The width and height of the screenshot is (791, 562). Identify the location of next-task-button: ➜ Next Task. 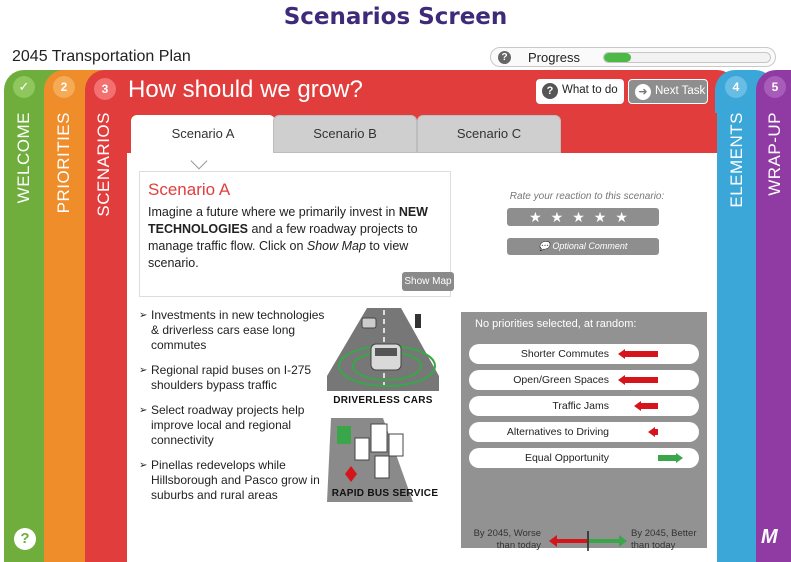
(668, 91).